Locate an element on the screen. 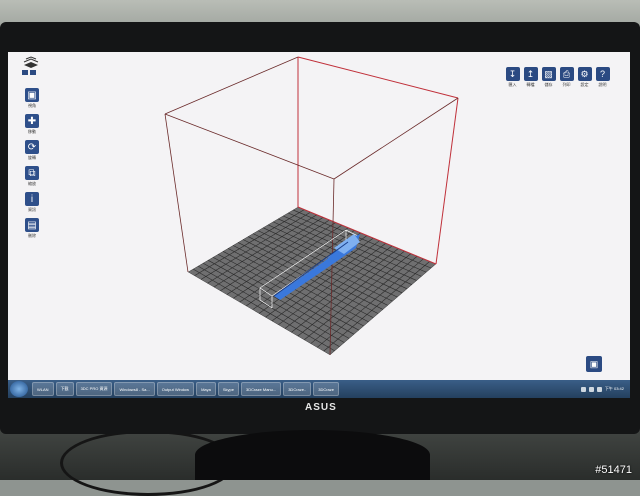  photo-watermark: #51471 is located at coordinates (613, 470).